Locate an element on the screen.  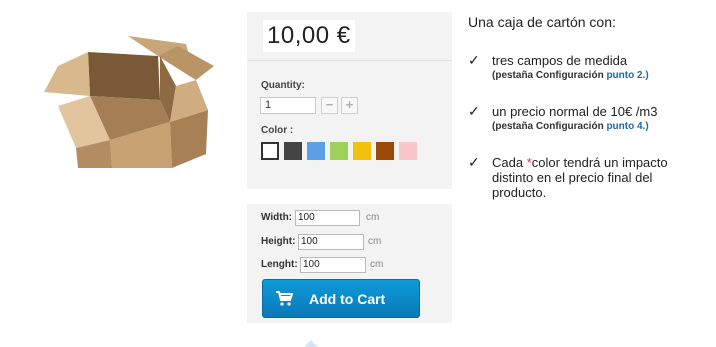
feature-1-text: tres campos de medida is located at coordinates (560, 60).